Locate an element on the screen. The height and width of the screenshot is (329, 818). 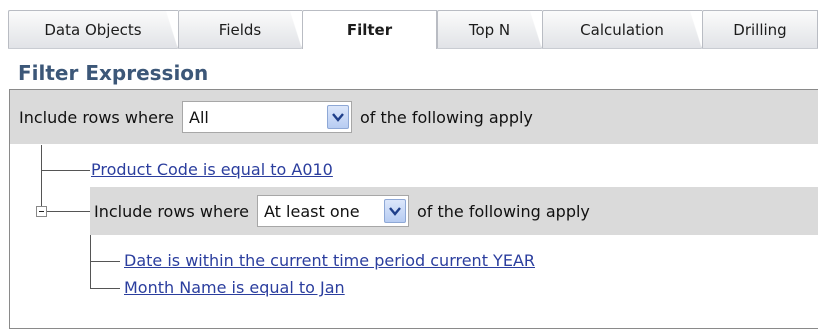
tab-label: Calculation is located at coordinates (622, 29).